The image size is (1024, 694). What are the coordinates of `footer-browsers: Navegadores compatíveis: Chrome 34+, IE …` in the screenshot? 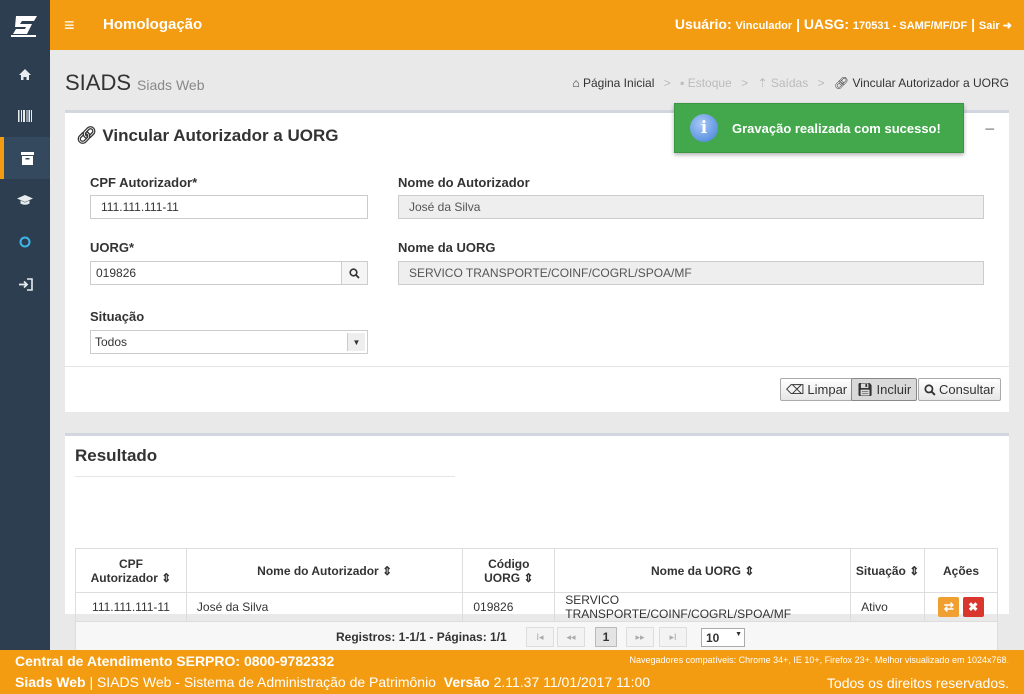 It's located at (819, 660).